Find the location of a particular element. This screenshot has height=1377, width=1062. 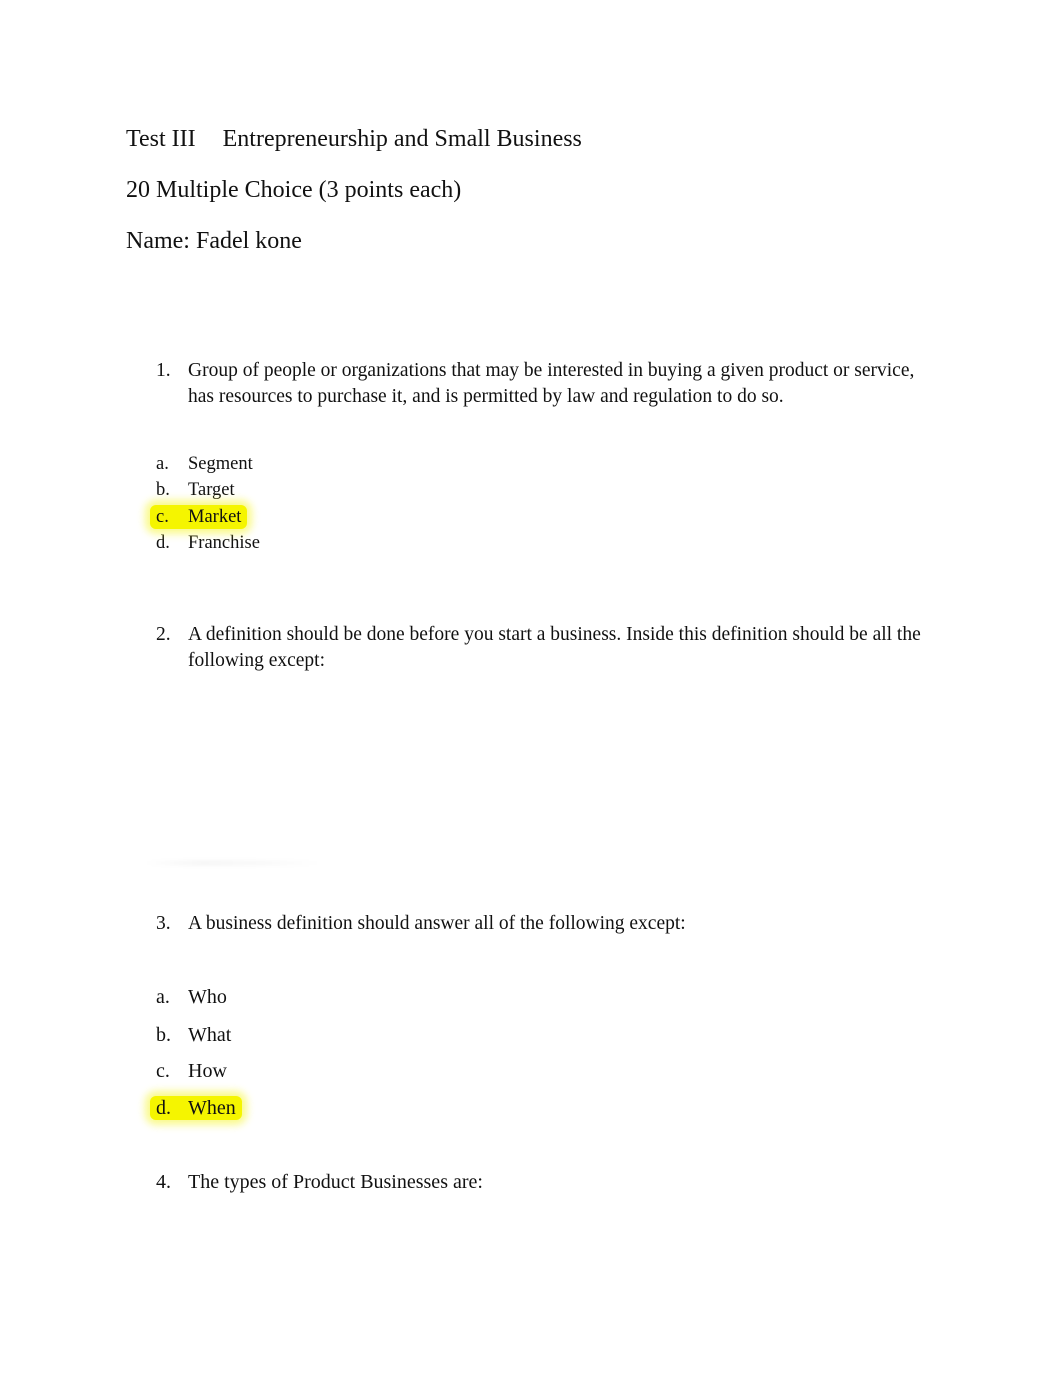

question-3-option-b: b. What is located at coordinates (193, 1035).